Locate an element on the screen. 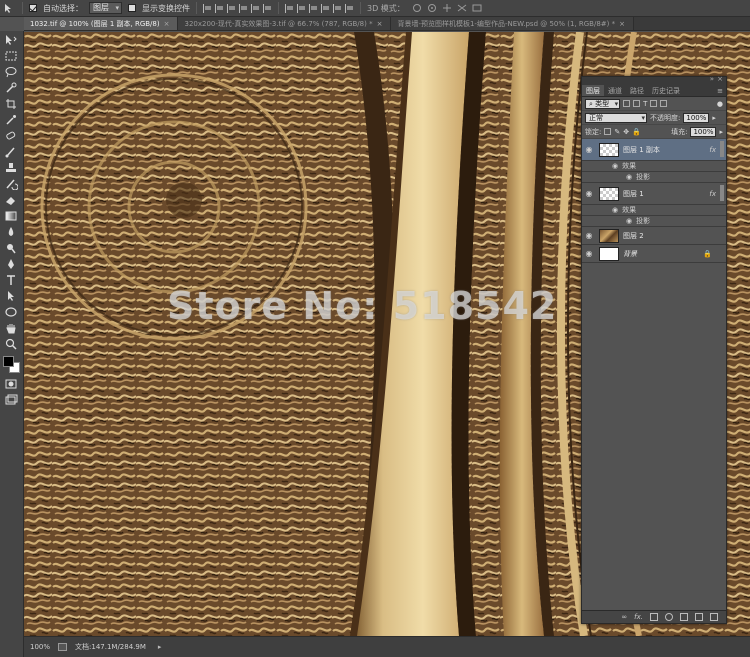  layer-name: 图层 2 is located at coordinates (633, 236).